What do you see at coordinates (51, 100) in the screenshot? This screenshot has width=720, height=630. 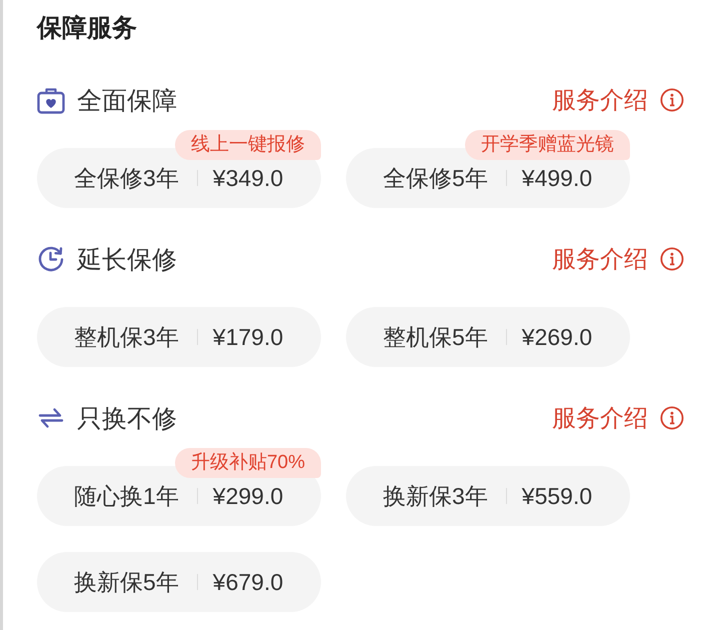 I see `heart-case-icon` at bounding box center [51, 100].